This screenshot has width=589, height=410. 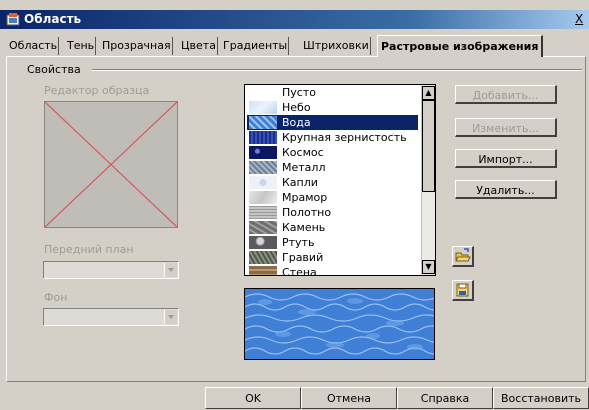 I want to click on open-folder-icon, so click(x=463, y=255).